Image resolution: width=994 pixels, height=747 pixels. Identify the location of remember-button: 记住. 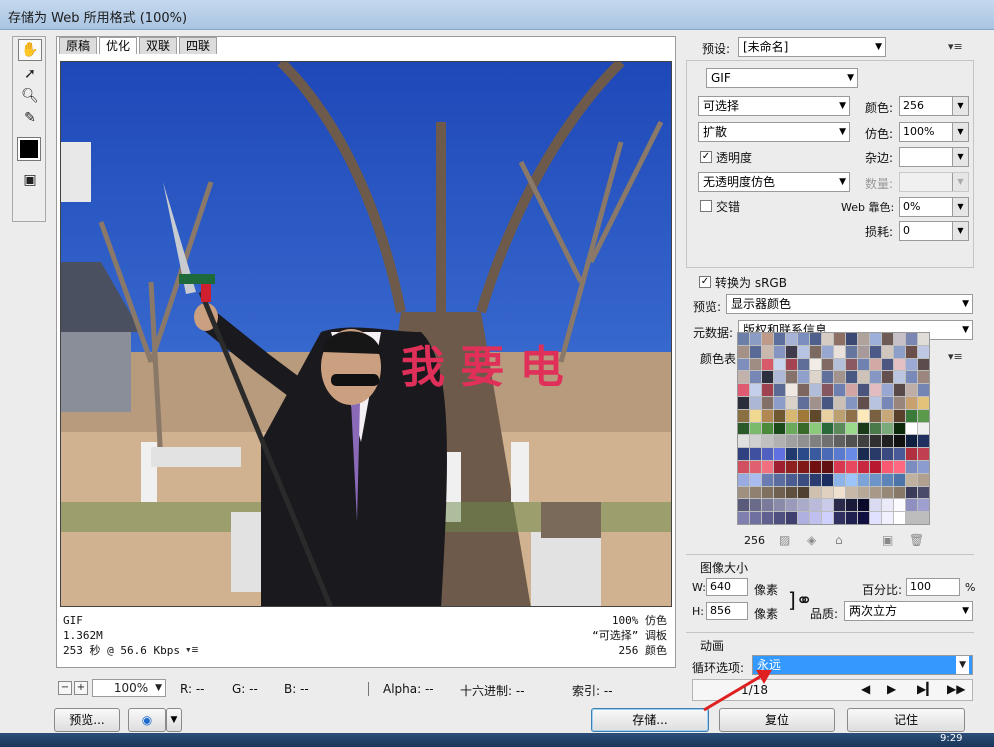
(906, 720).